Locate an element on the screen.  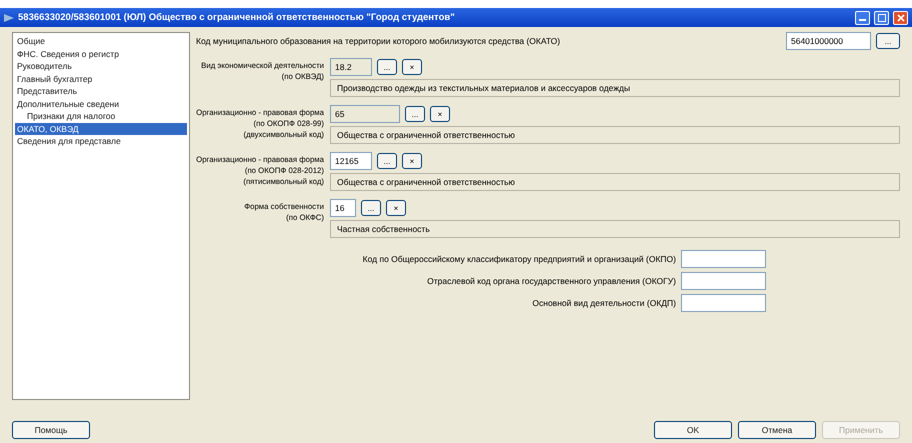
sidebar-item: Признаки для налогоо is located at coordinates (101, 116).